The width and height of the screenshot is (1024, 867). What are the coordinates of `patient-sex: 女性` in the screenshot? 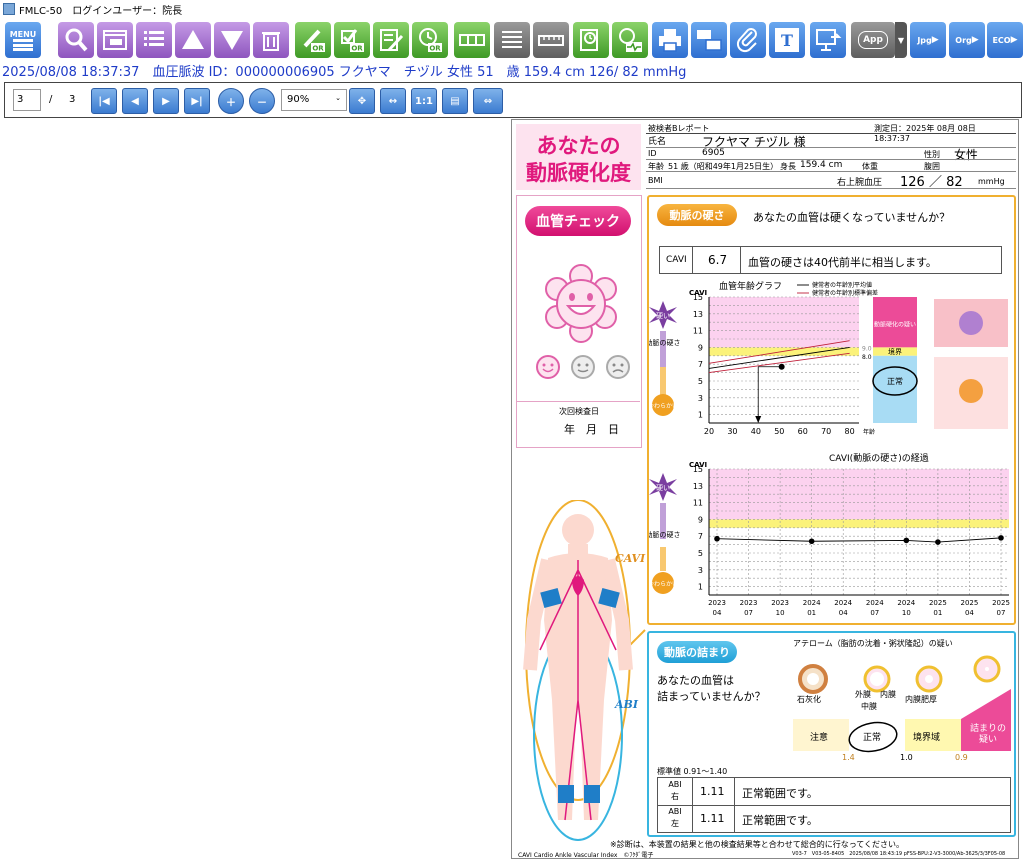 It's located at (966, 155).